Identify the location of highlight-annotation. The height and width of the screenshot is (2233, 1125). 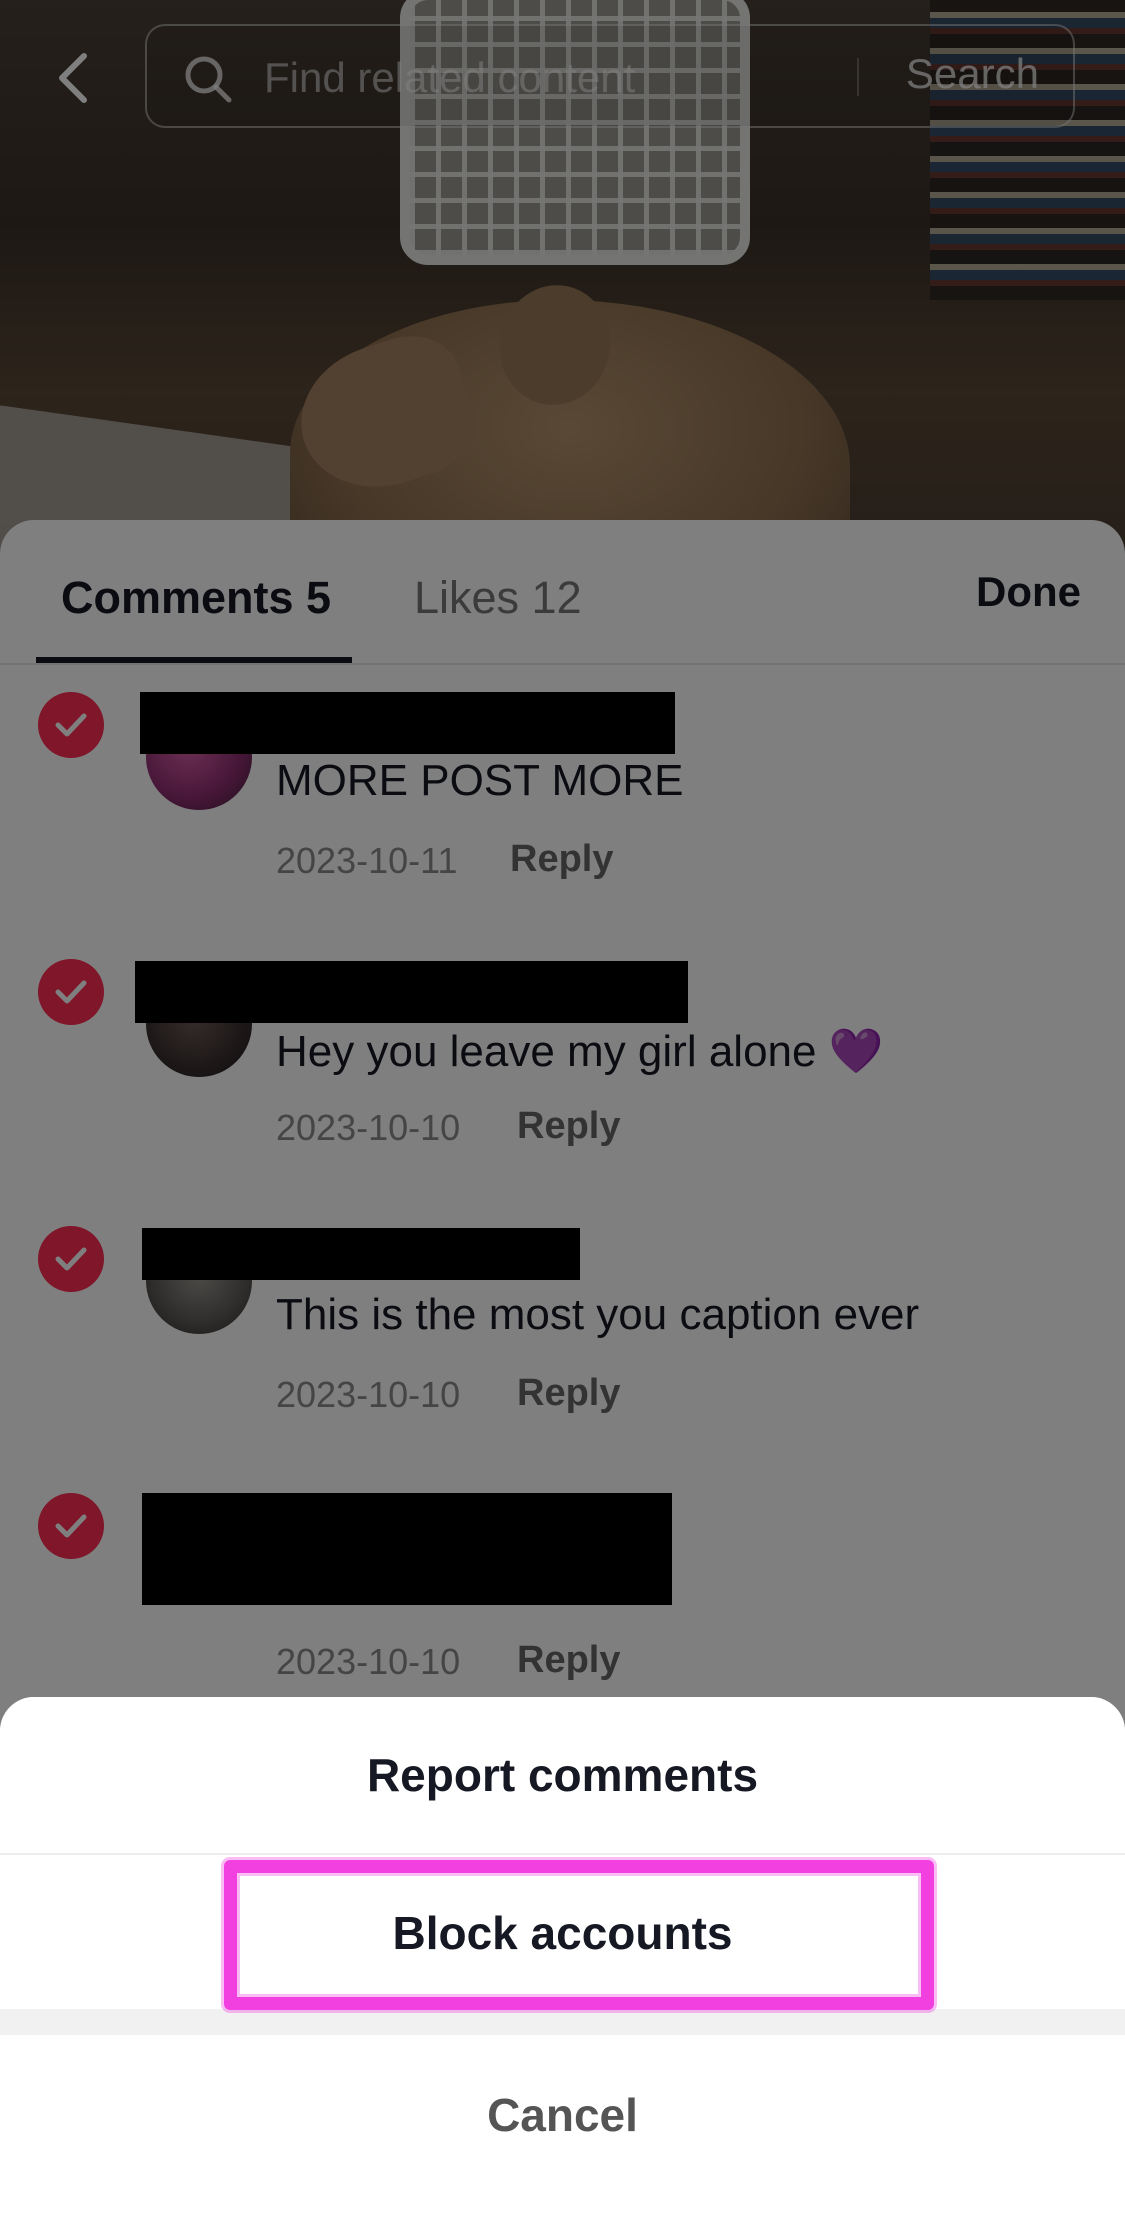
(579, 1935).